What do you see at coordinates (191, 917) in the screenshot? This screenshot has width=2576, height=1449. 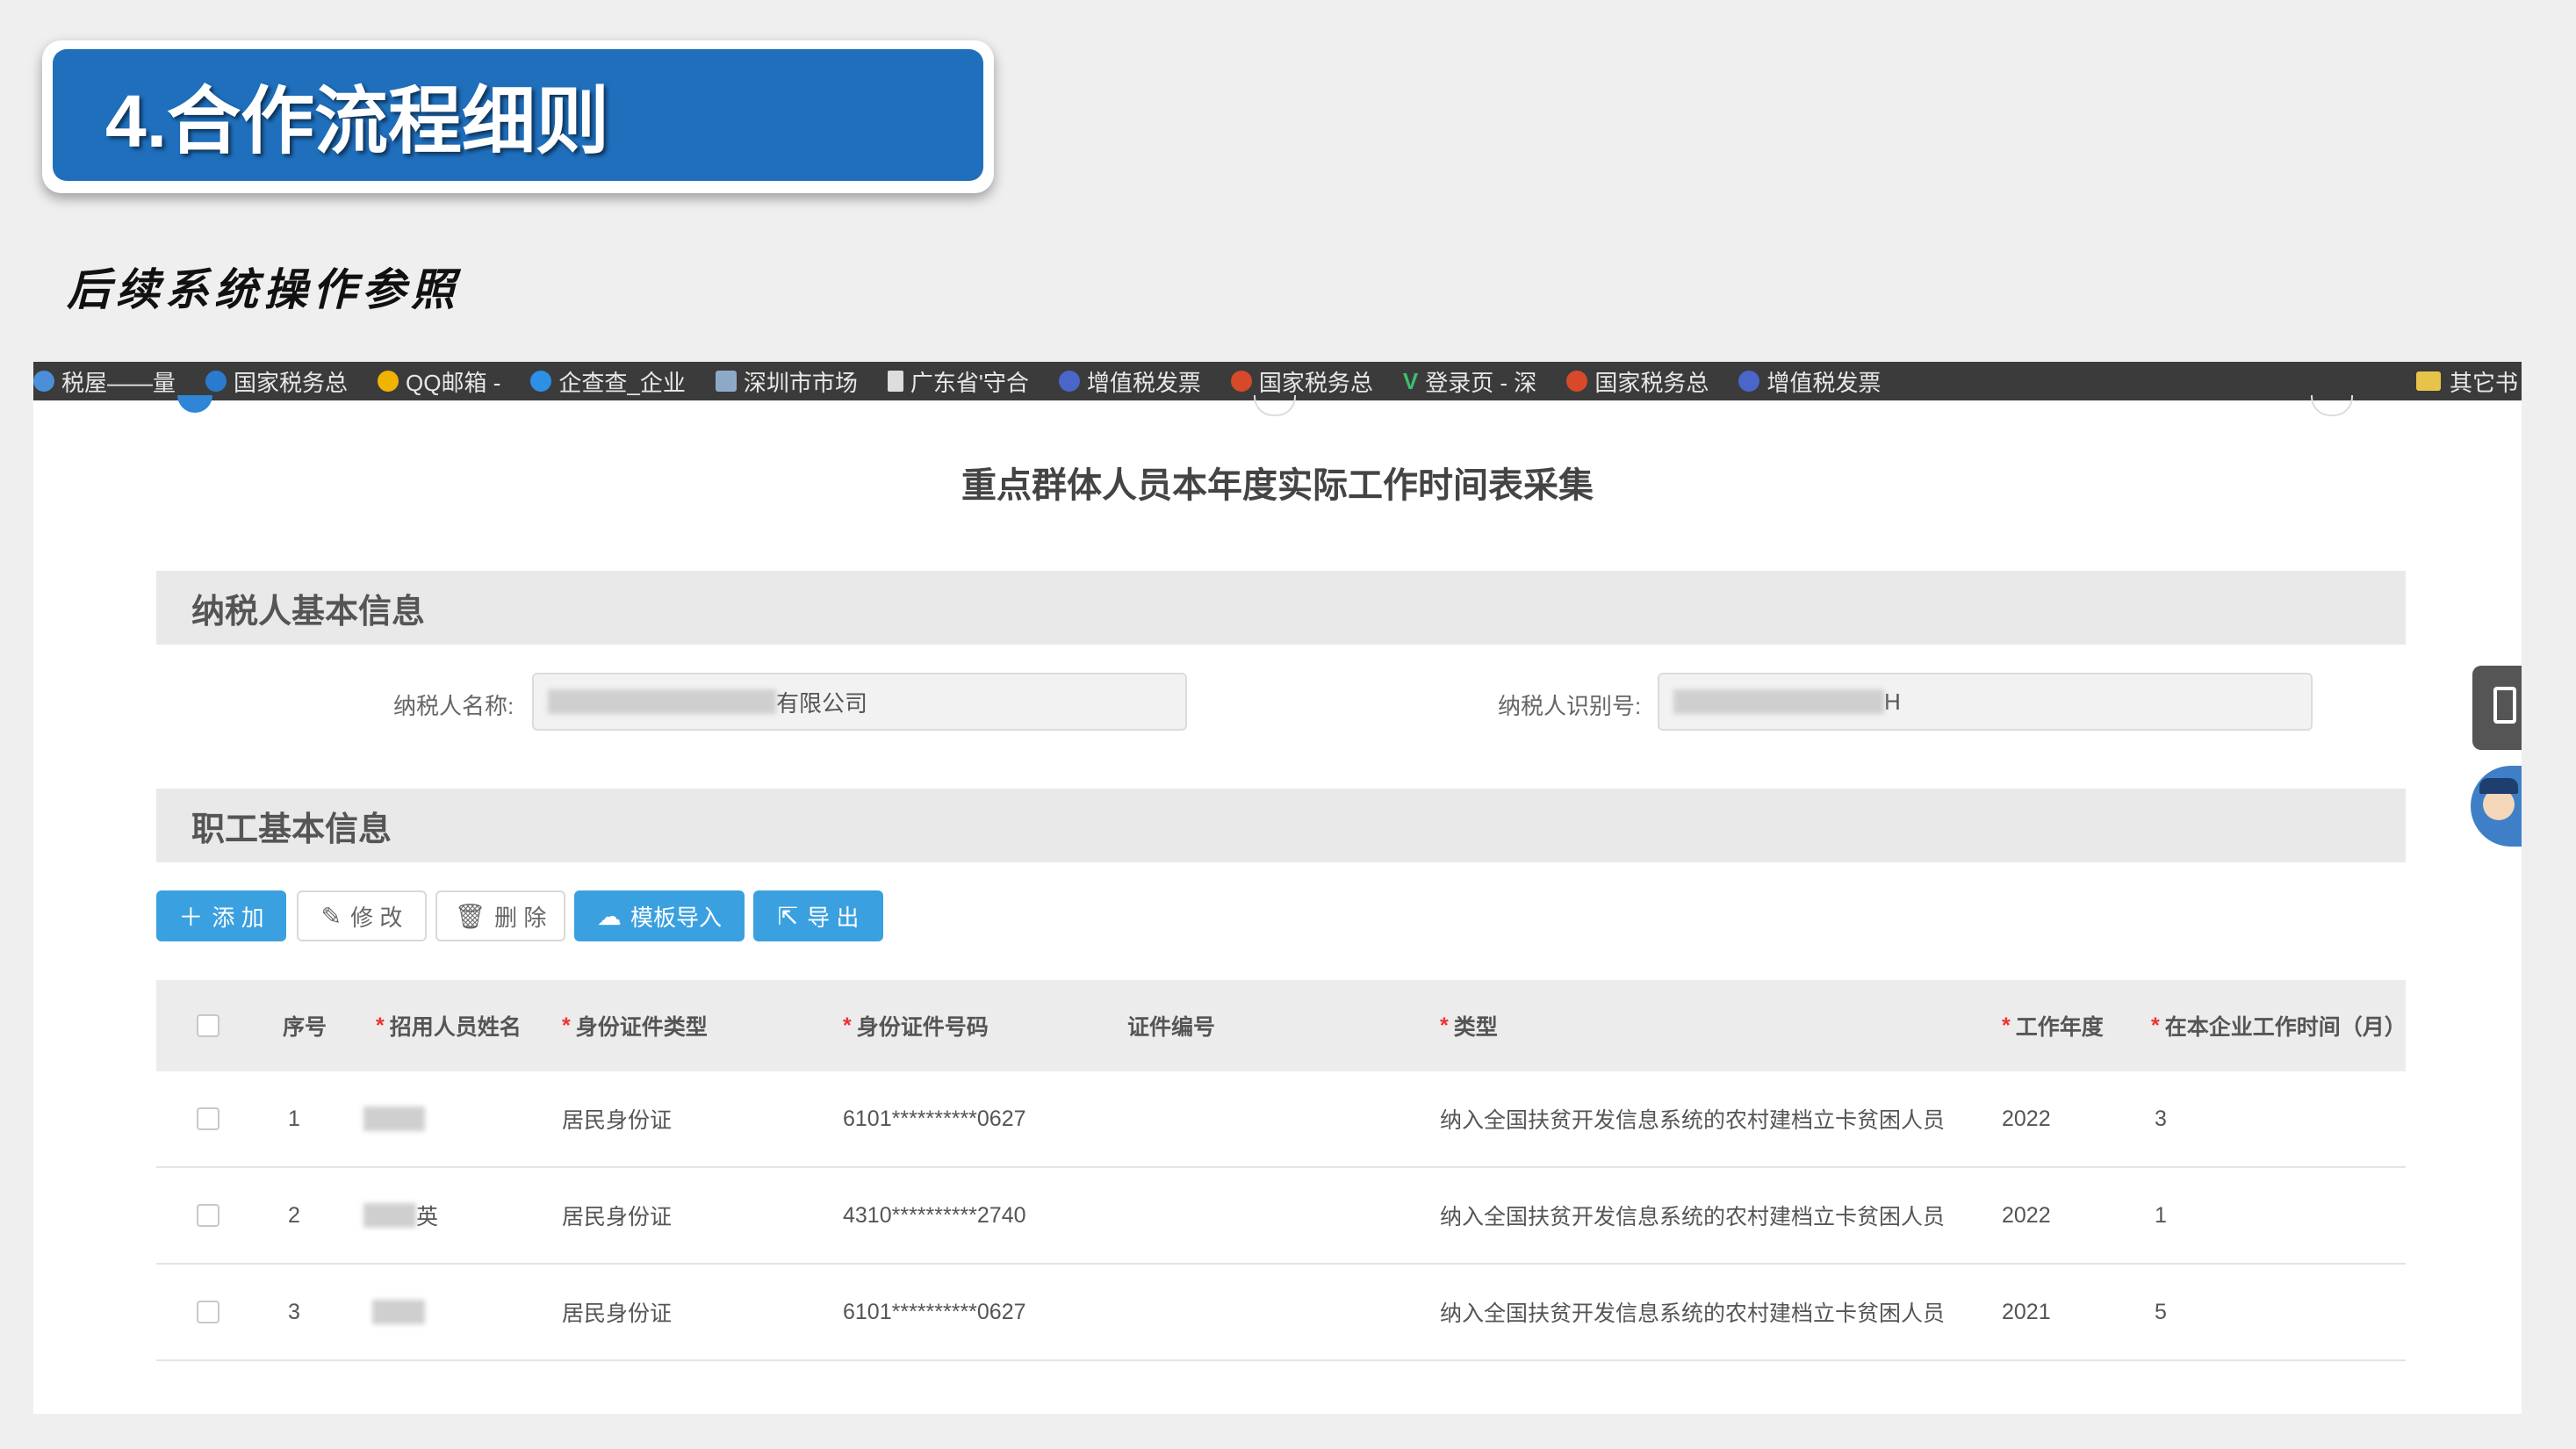 I see `plus-icon: ＋` at bounding box center [191, 917].